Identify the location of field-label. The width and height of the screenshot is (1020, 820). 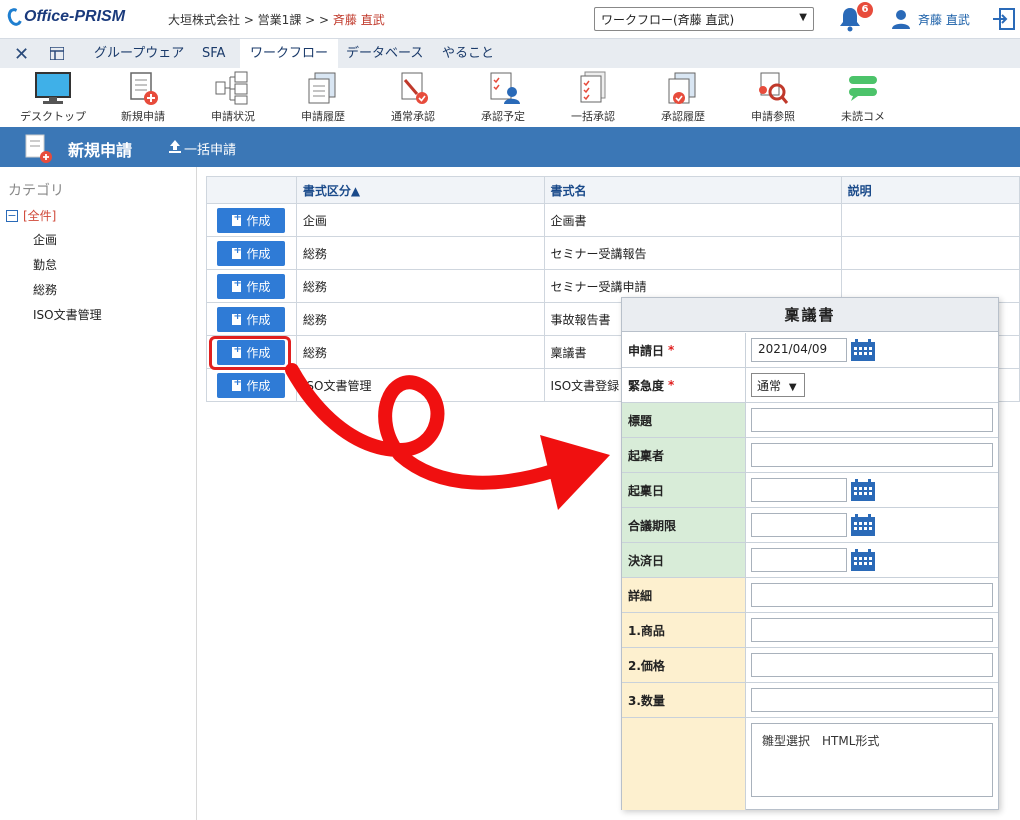
(684, 764).